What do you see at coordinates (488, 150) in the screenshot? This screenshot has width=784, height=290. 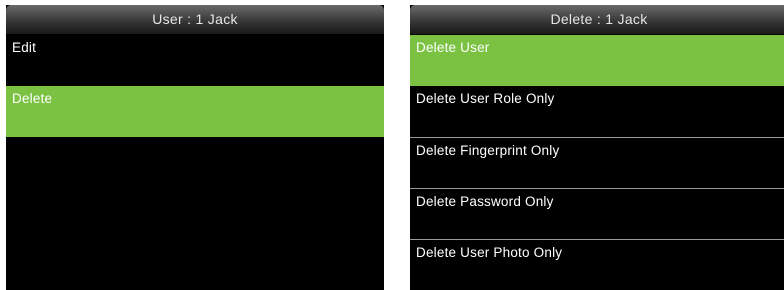 I see `menu-item-label: Delete Fingerprint Only` at bounding box center [488, 150].